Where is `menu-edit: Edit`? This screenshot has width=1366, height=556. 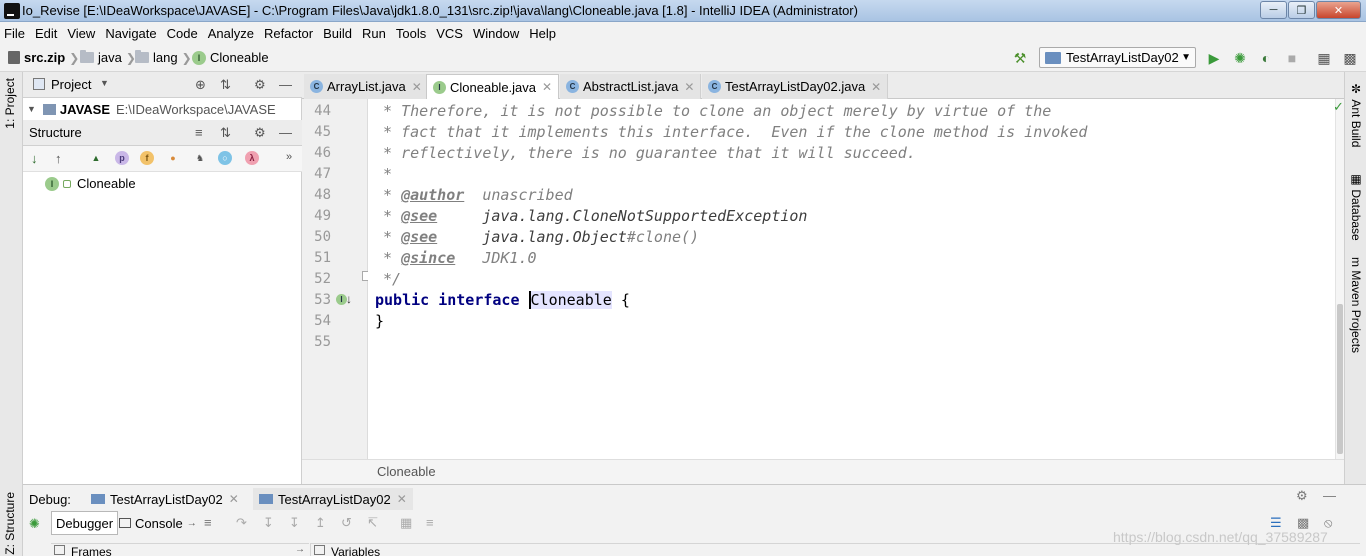 menu-edit: Edit is located at coordinates (46, 33).